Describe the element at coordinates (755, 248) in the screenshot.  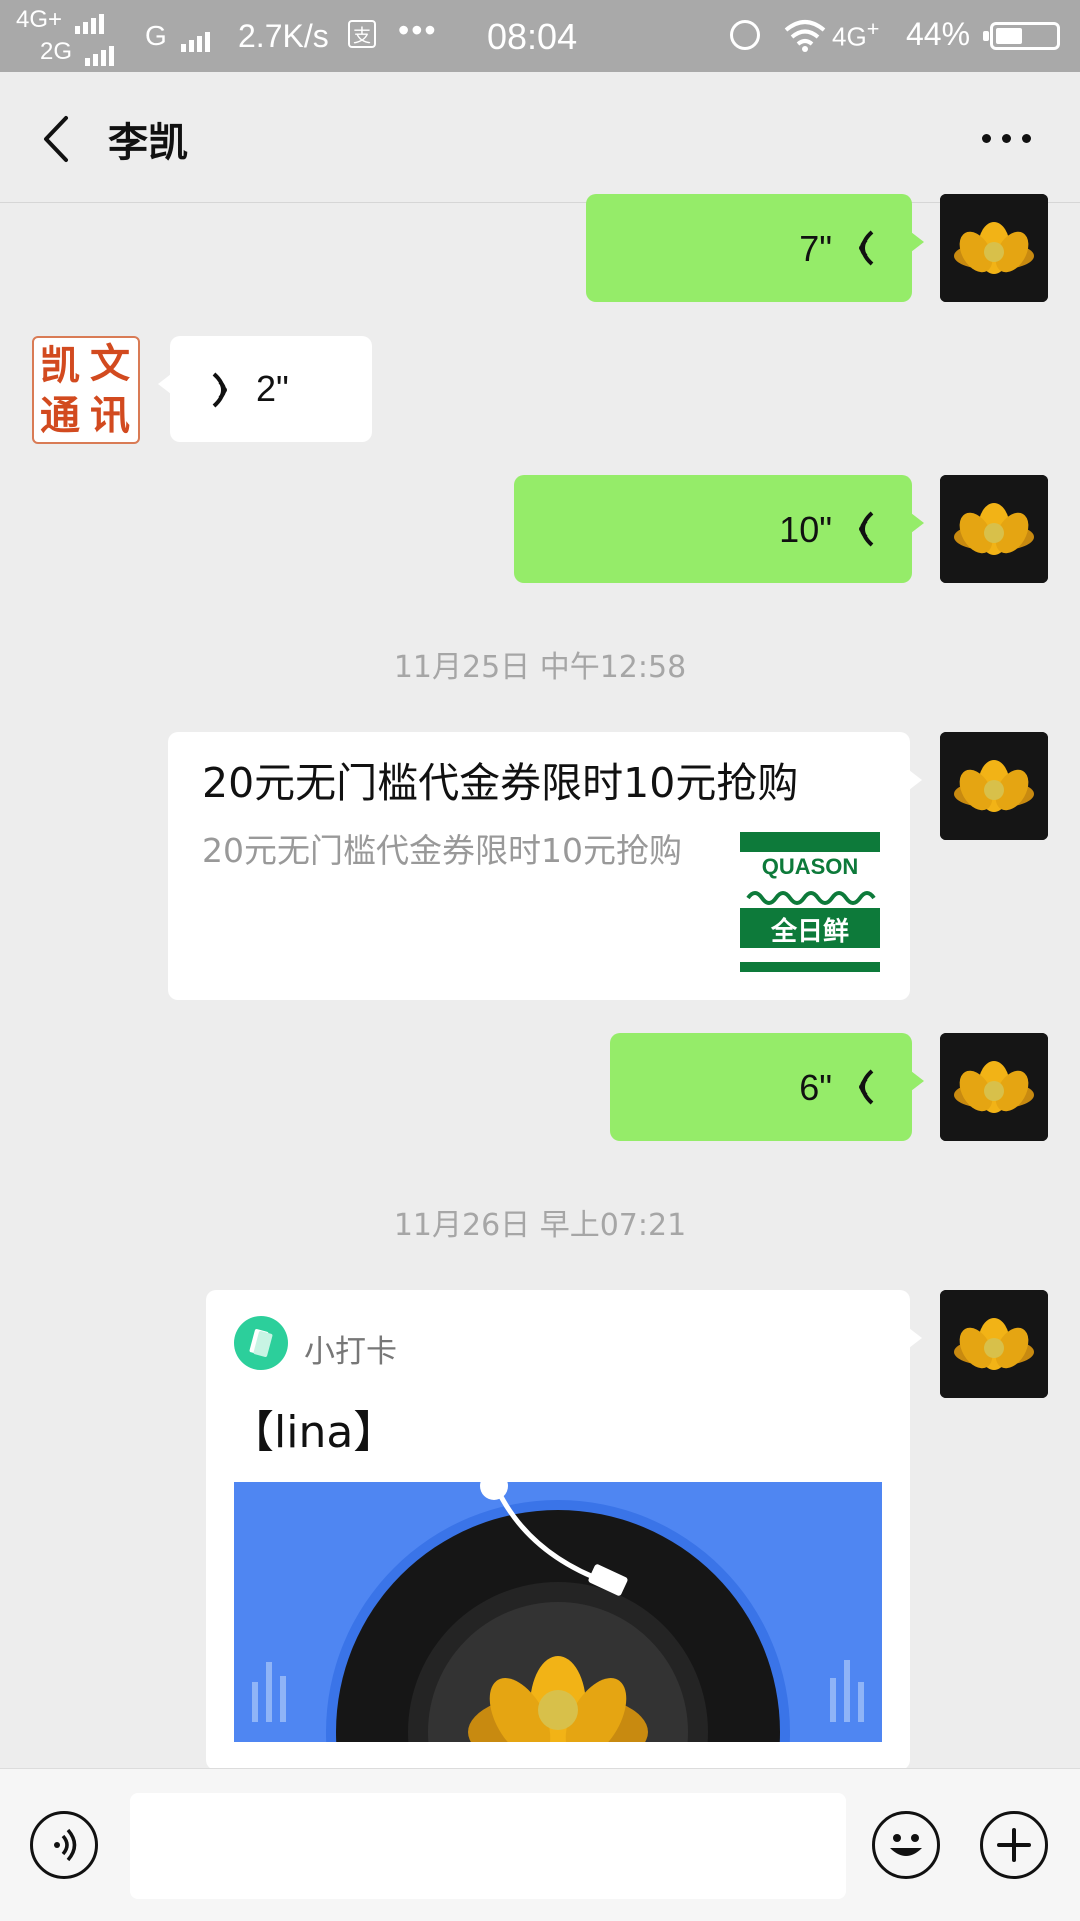
I see `voice-message-sent: 7"` at that location.